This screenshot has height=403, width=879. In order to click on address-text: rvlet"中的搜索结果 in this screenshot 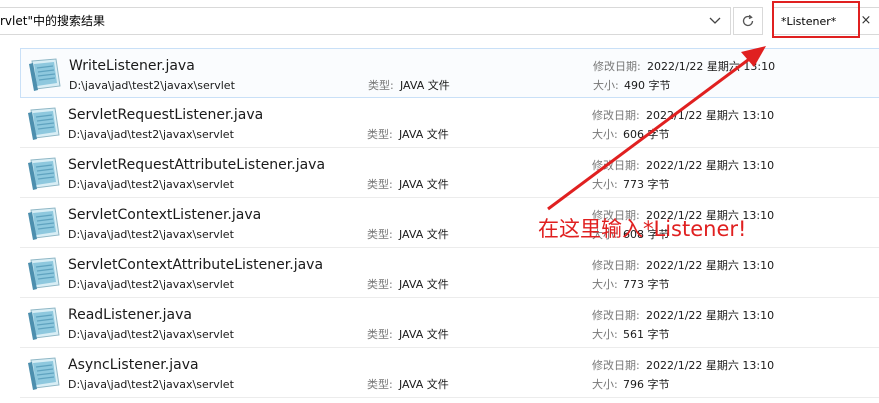, I will do `click(52, 21)`.